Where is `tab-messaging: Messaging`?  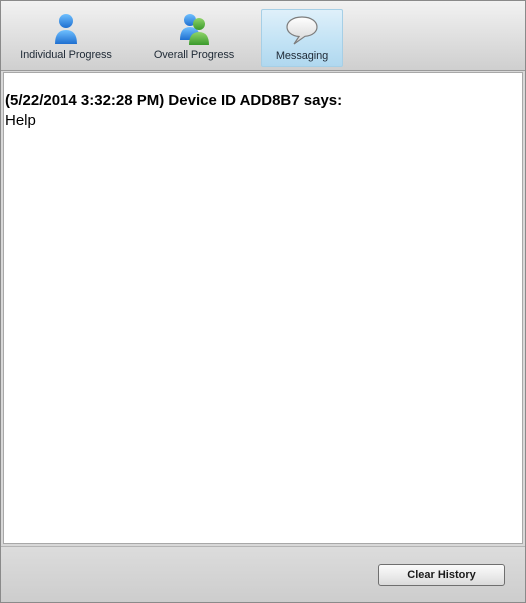
tab-messaging: Messaging is located at coordinates (302, 38).